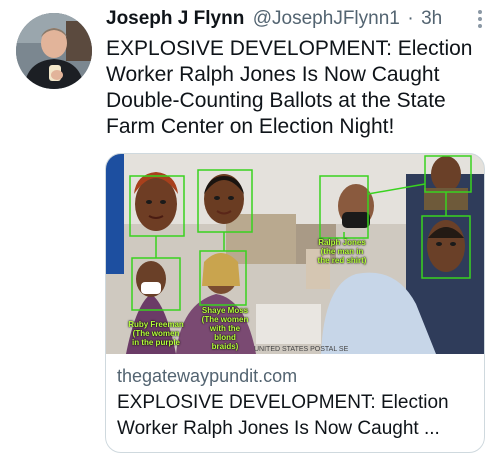 The width and height of the screenshot is (500, 453). I want to click on author-avatar, so click(54, 51).